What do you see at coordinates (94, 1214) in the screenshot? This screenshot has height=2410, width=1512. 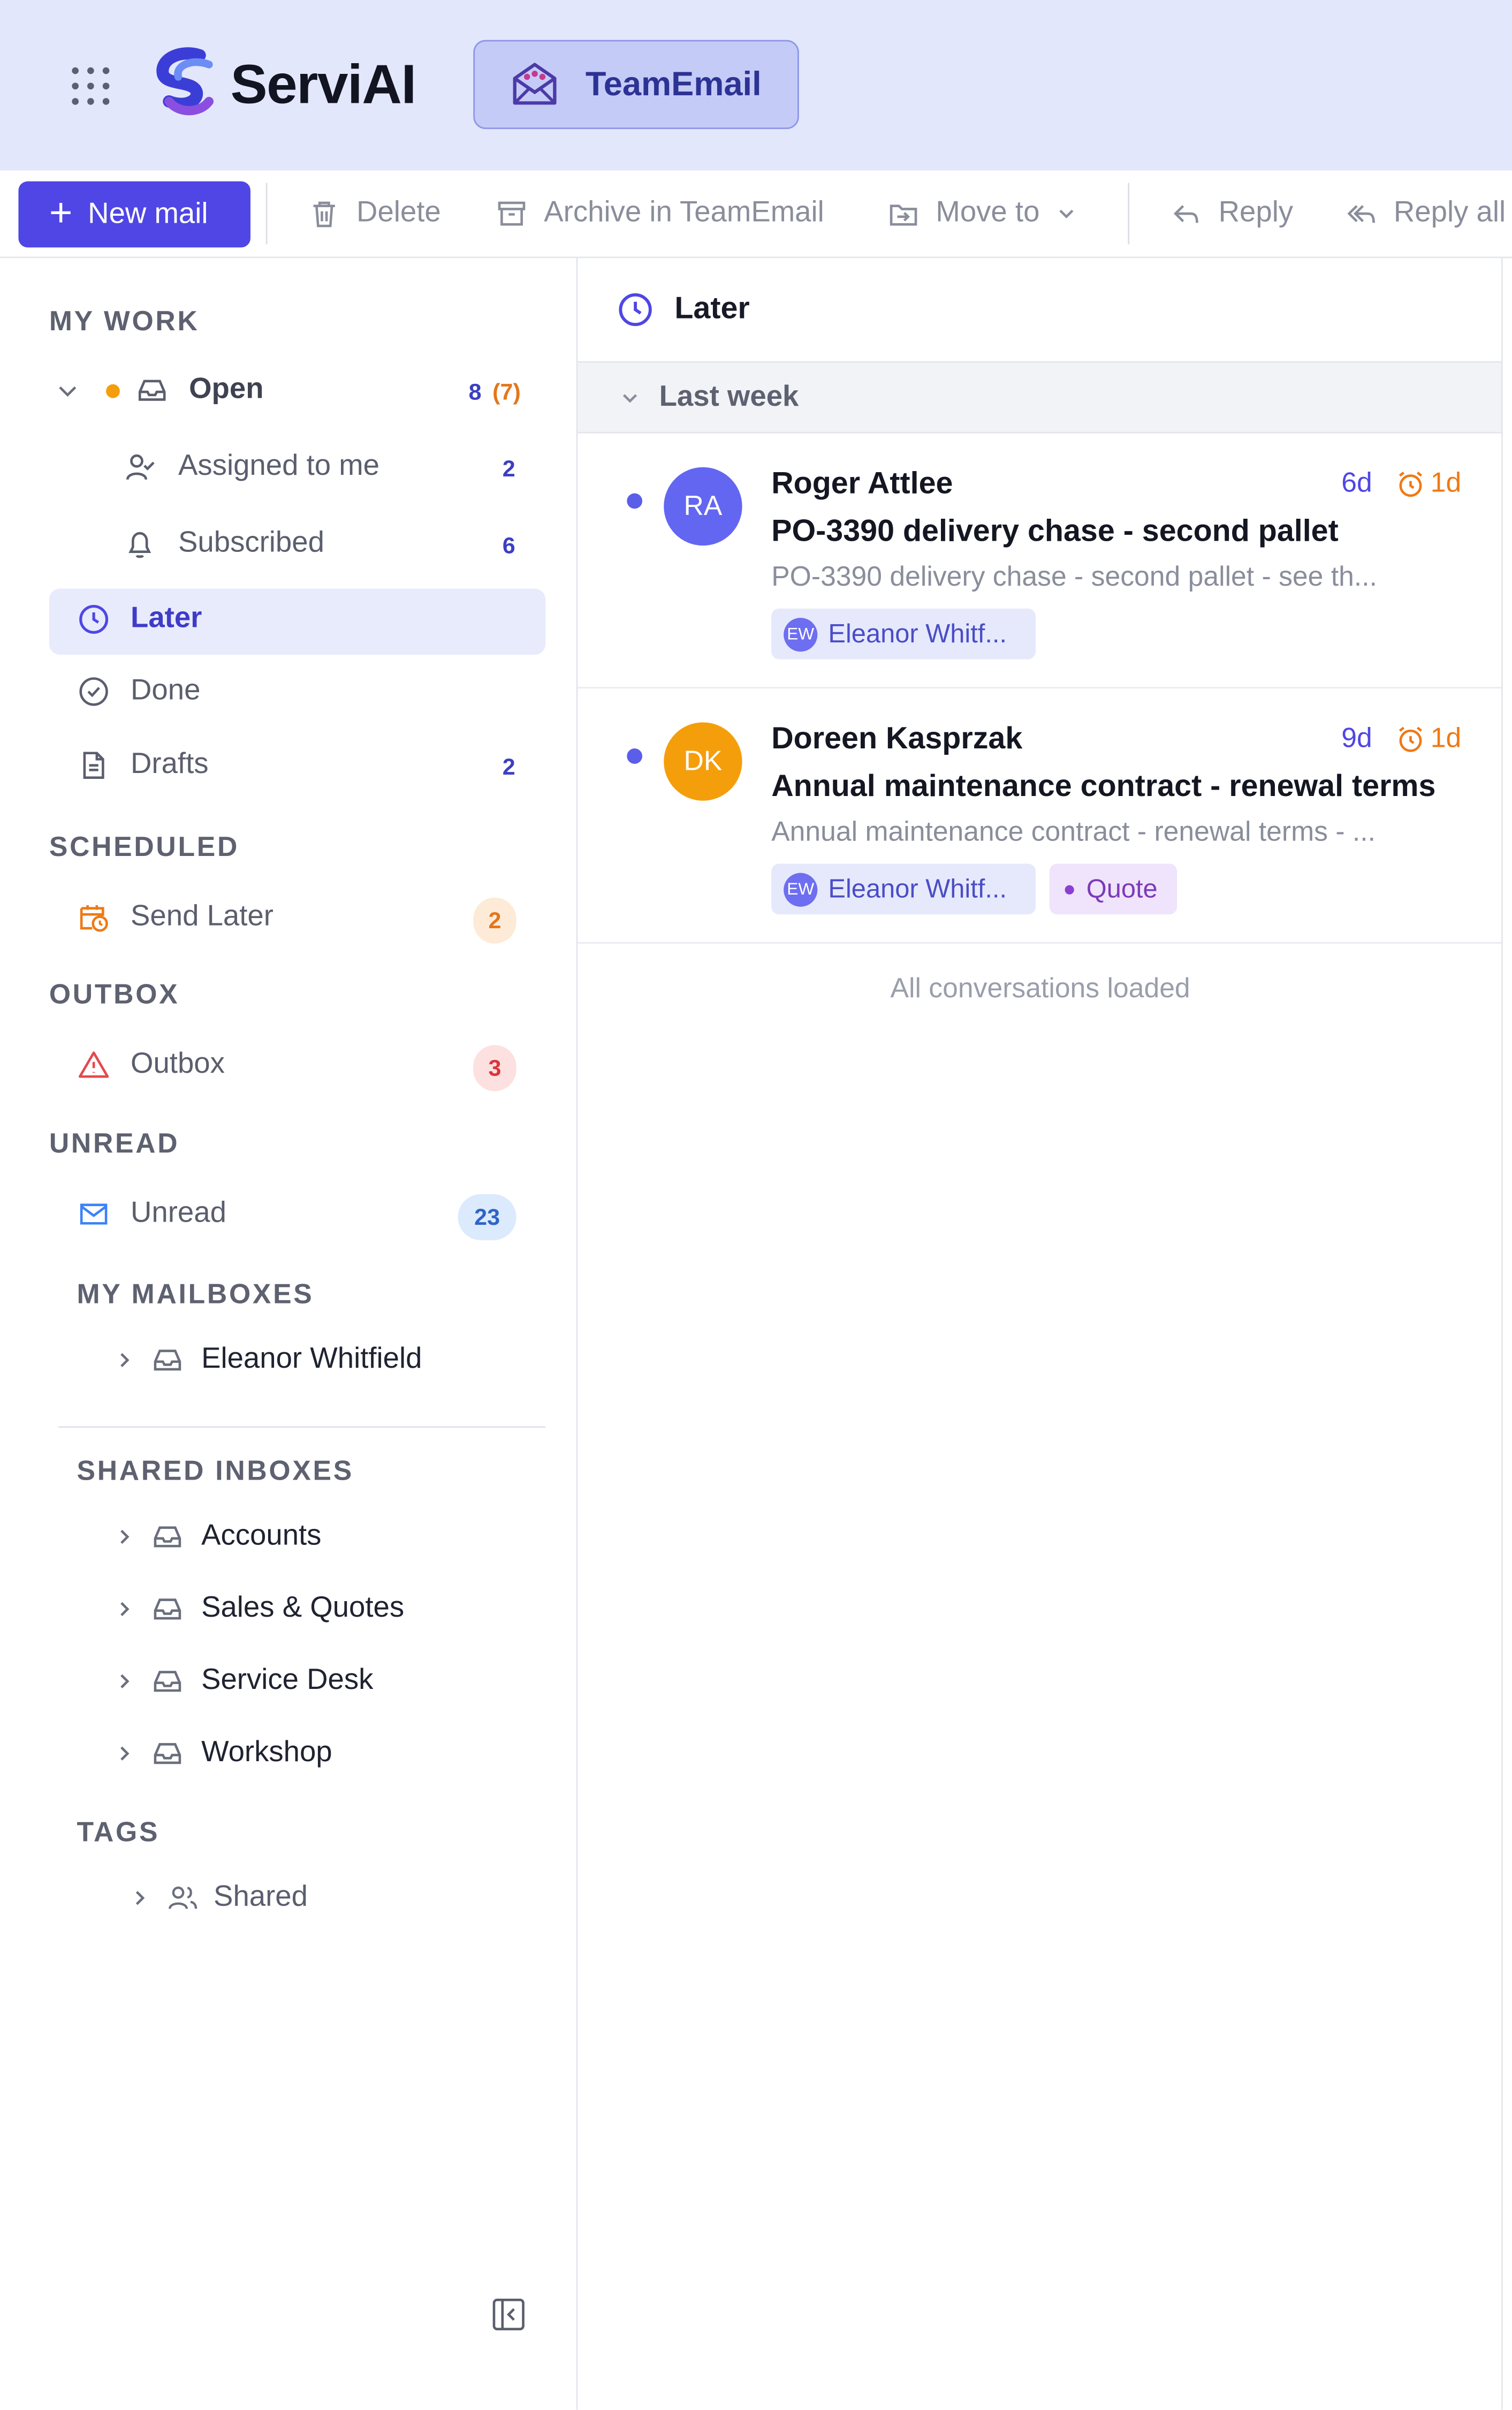 I see `envelope-icon` at bounding box center [94, 1214].